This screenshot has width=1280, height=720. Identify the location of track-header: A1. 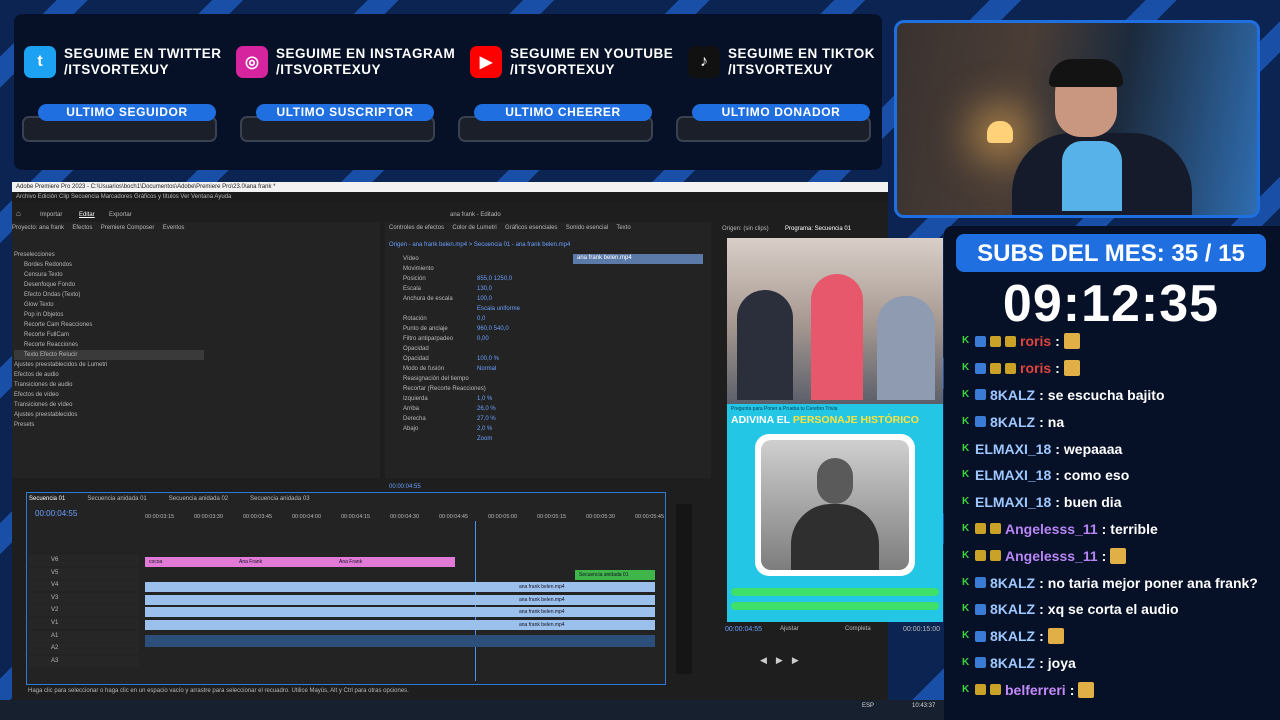
(84, 636).